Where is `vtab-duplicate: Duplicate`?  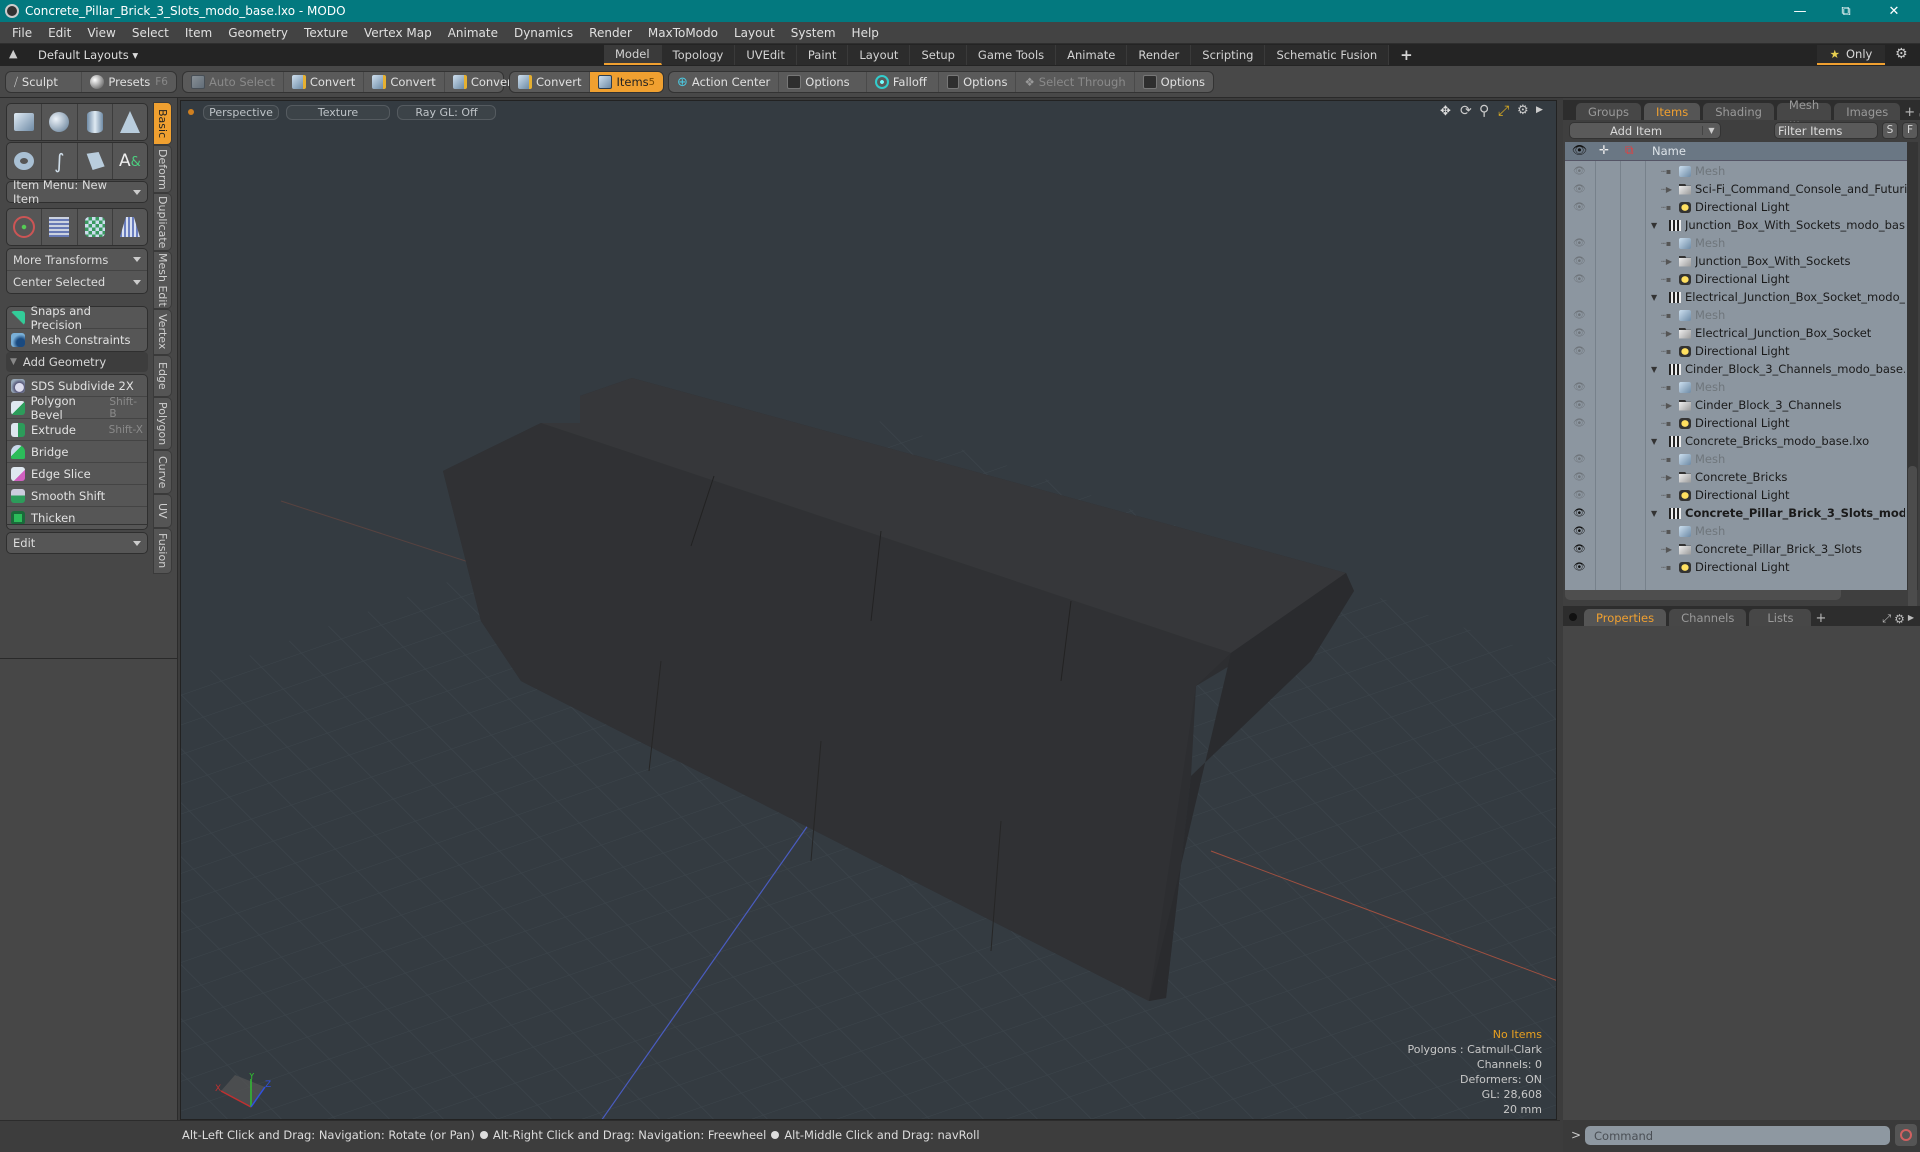
vtab-duplicate: Duplicate is located at coordinates (162, 222).